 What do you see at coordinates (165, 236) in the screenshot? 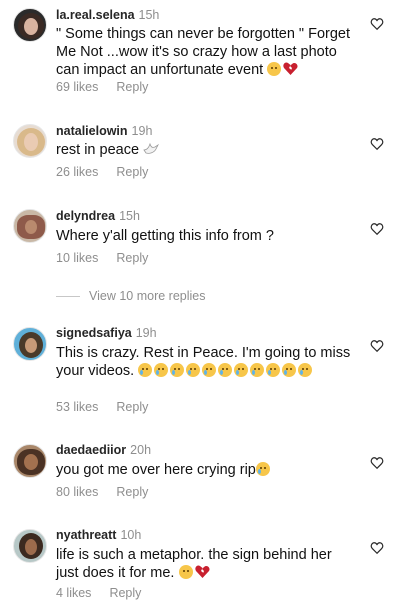
I see `comment-text: Where y'all getting this info from ?` at bounding box center [165, 236].